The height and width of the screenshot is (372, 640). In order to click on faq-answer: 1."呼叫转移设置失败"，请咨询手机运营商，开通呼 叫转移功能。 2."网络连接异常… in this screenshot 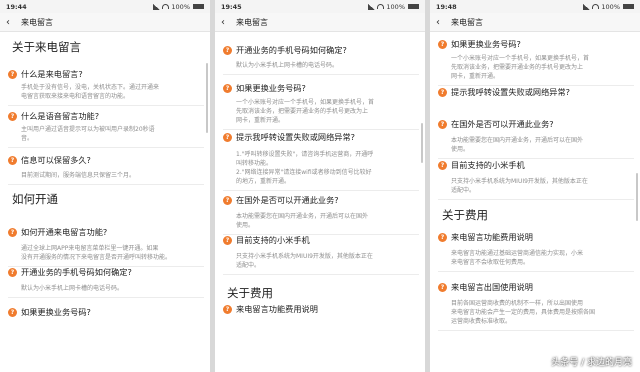, I will do `click(320, 168)`.